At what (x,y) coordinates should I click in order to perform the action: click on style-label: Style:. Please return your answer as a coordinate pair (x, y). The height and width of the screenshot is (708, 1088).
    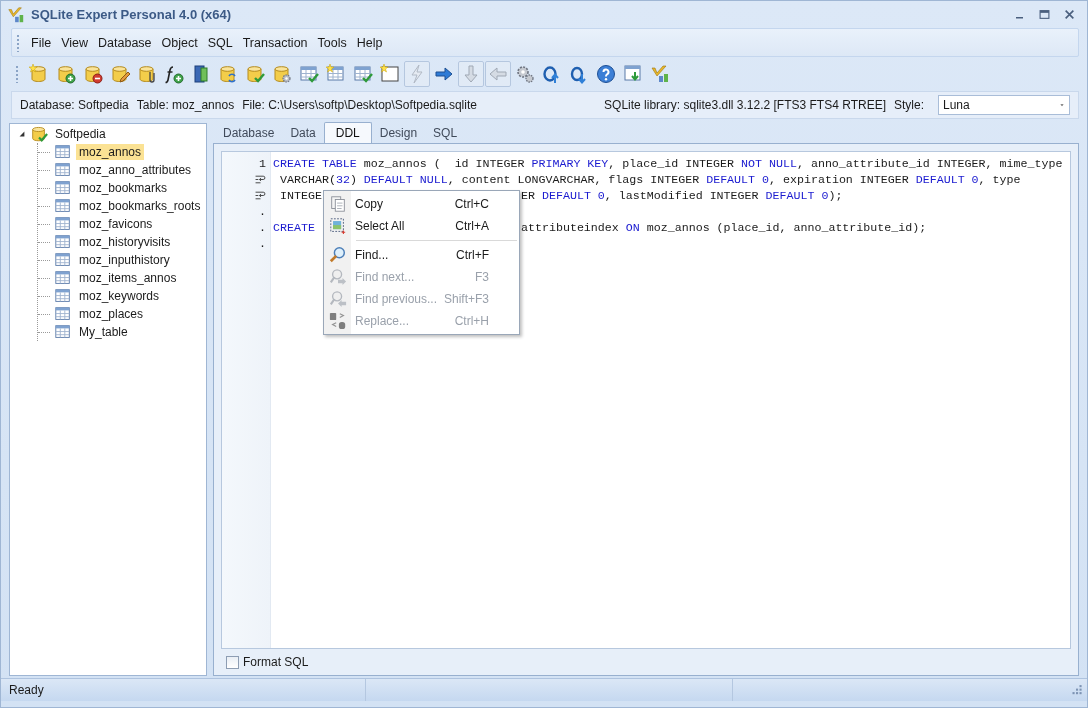
    Looking at the image, I should click on (909, 105).